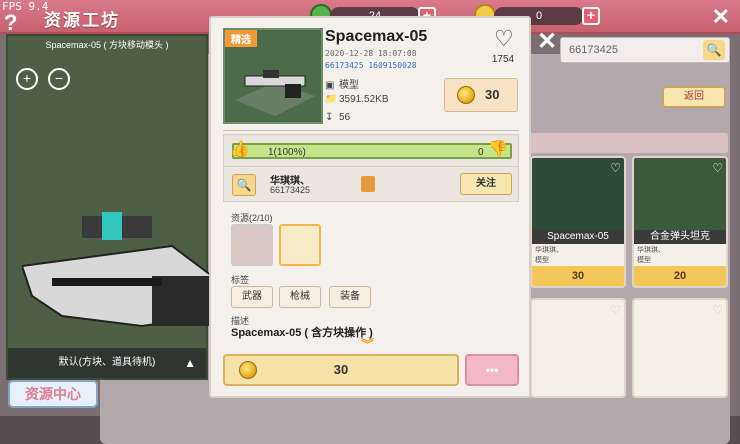 Image resolution: width=740 pixels, height=444 pixels. Describe the element at coordinates (367, 343) in the screenshot. I see `chevron-down-icon: ︾` at that location.